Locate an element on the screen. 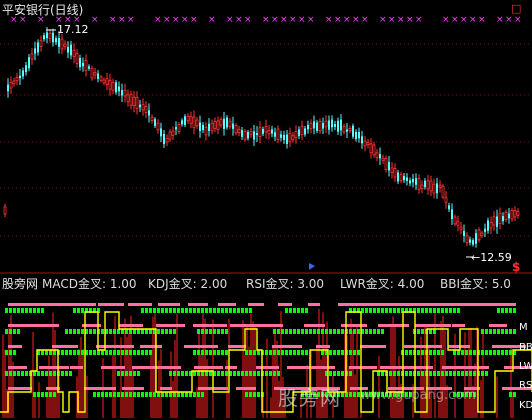 Image resolution: width=532 pixels, height=420 pixels. legend-kdj: KDJ金叉: 2.00 is located at coordinates (188, 284).